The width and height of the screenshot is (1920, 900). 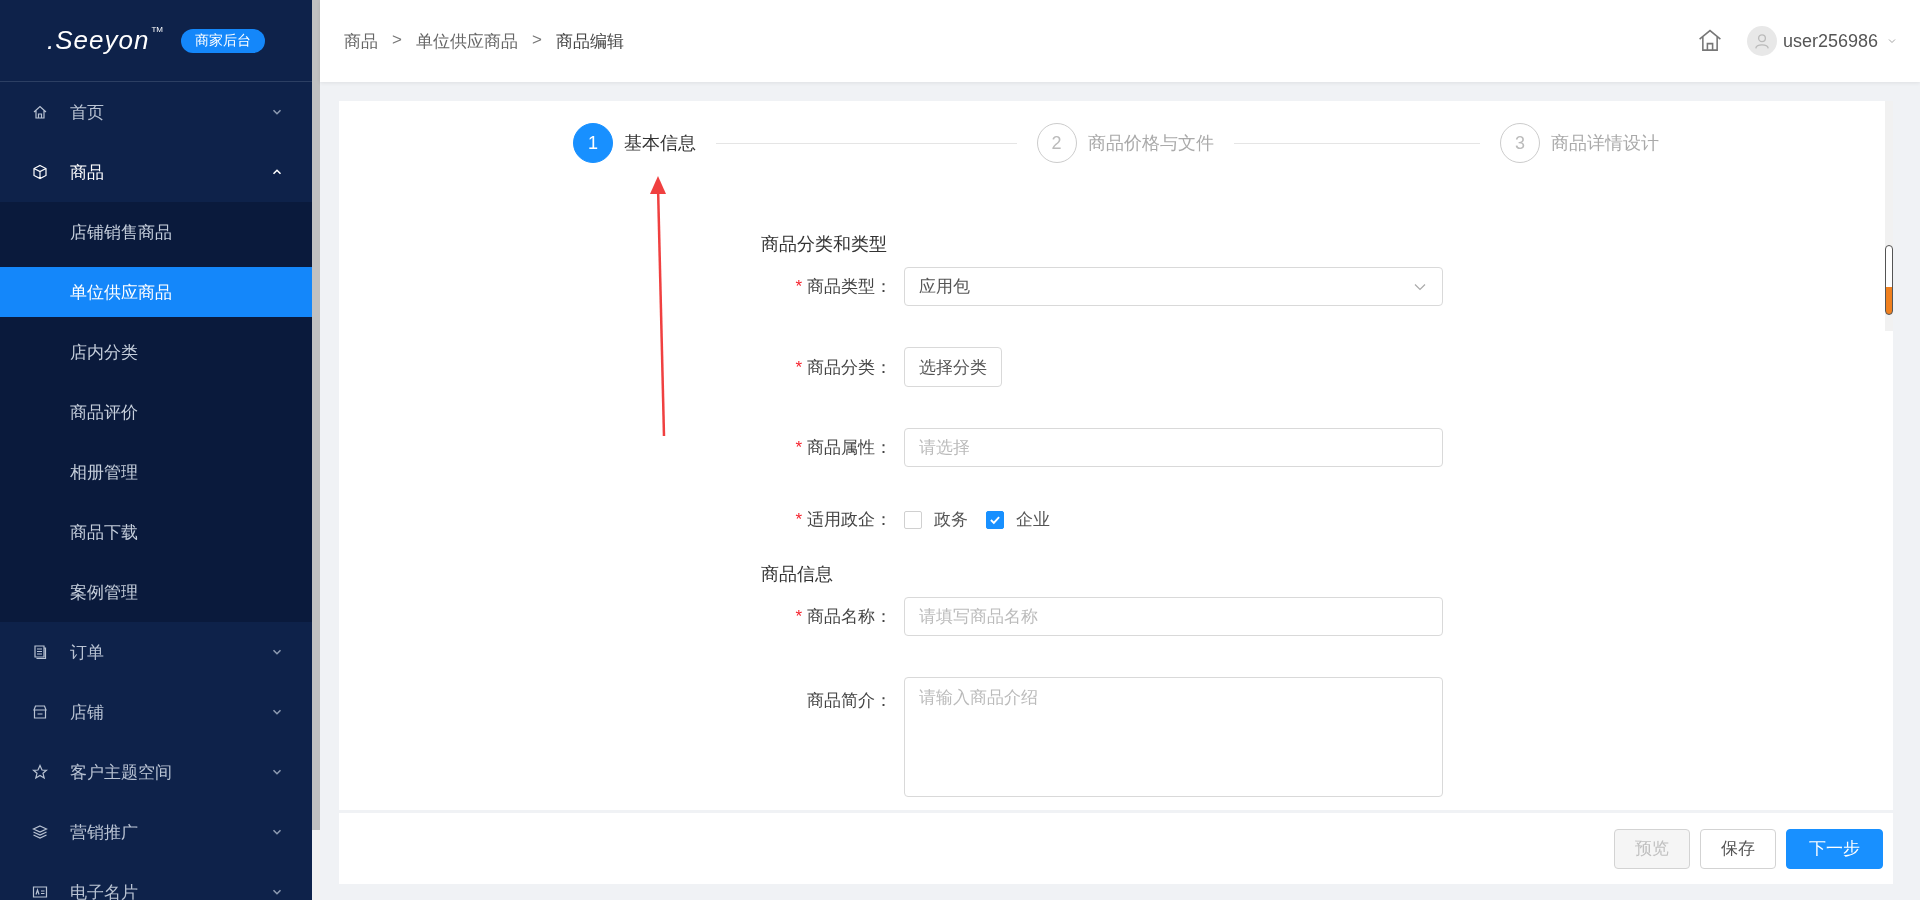 What do you see at coordinates (843, 520) in the screenshot?
I see `field-label: * 适用政企：` at bounding box center [843, 520].